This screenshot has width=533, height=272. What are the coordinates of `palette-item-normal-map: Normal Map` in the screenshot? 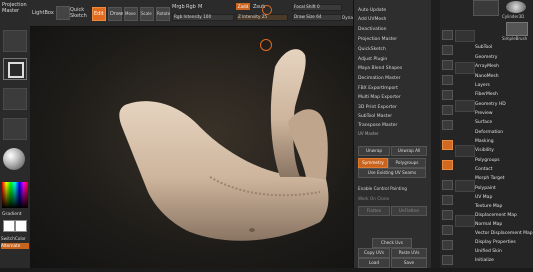 It's located at (488, 225).